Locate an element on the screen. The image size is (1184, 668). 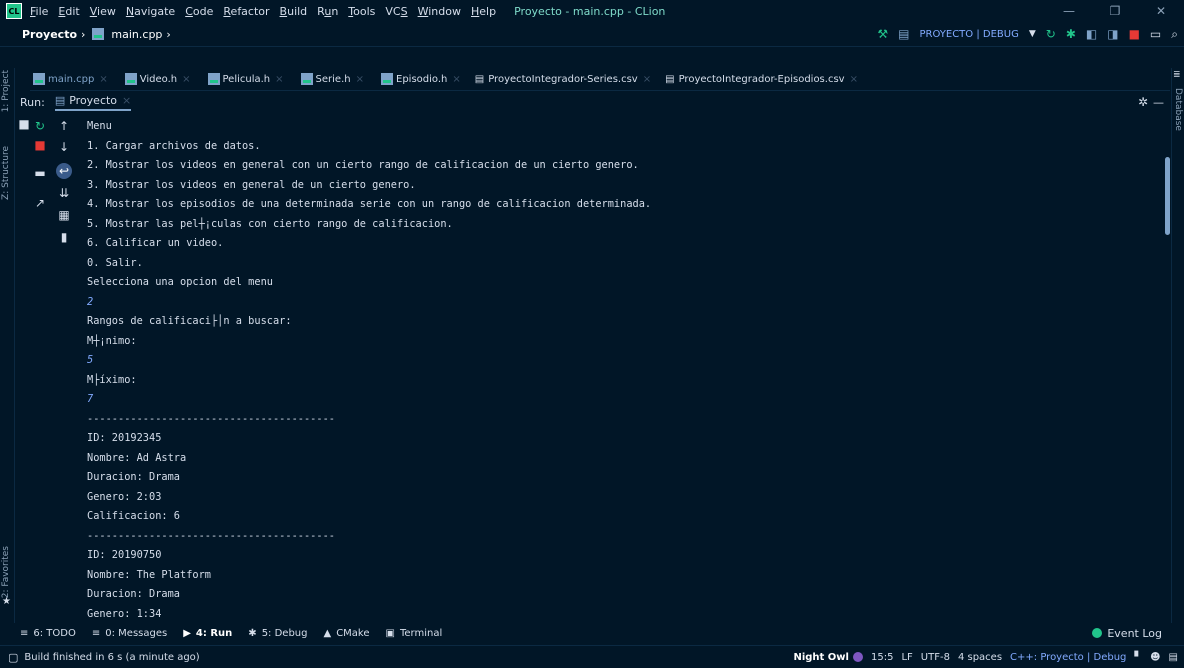
close-window-button: ✕ is located at coordinates (1161, 11).